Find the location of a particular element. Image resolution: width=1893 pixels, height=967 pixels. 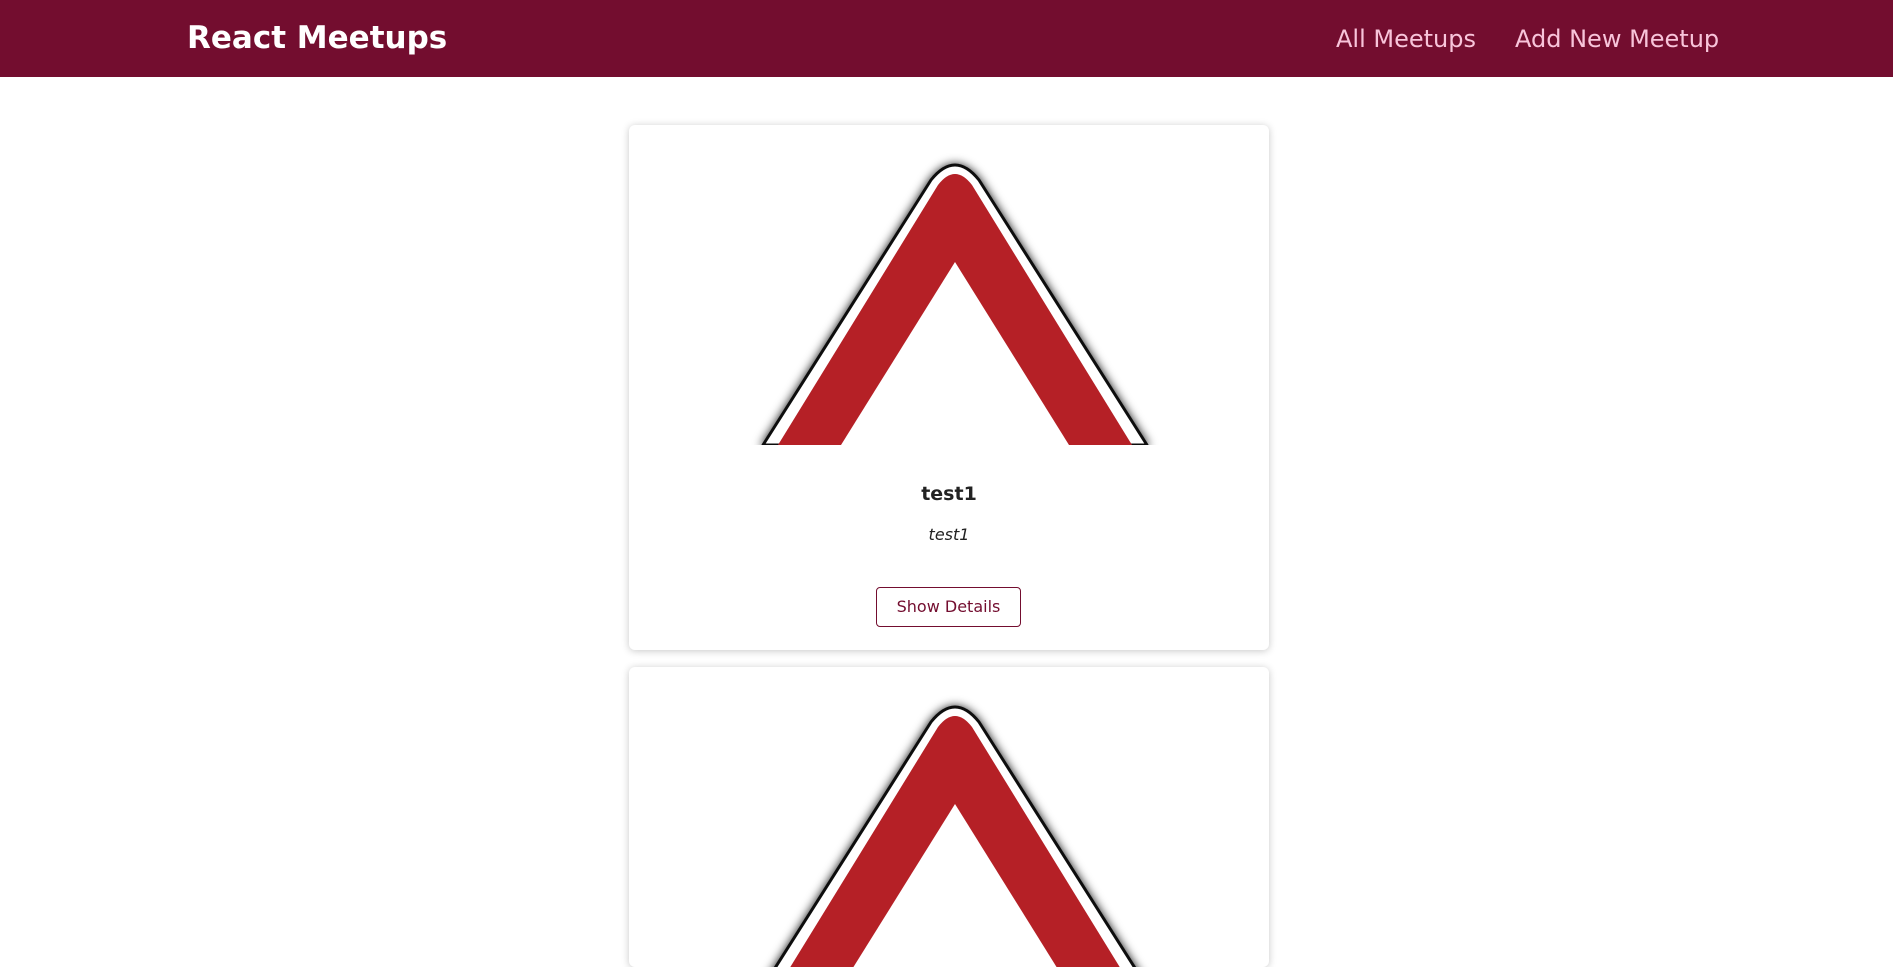

nav-link-all-meetups: All Meetups is located at coordinates (1406, 39).